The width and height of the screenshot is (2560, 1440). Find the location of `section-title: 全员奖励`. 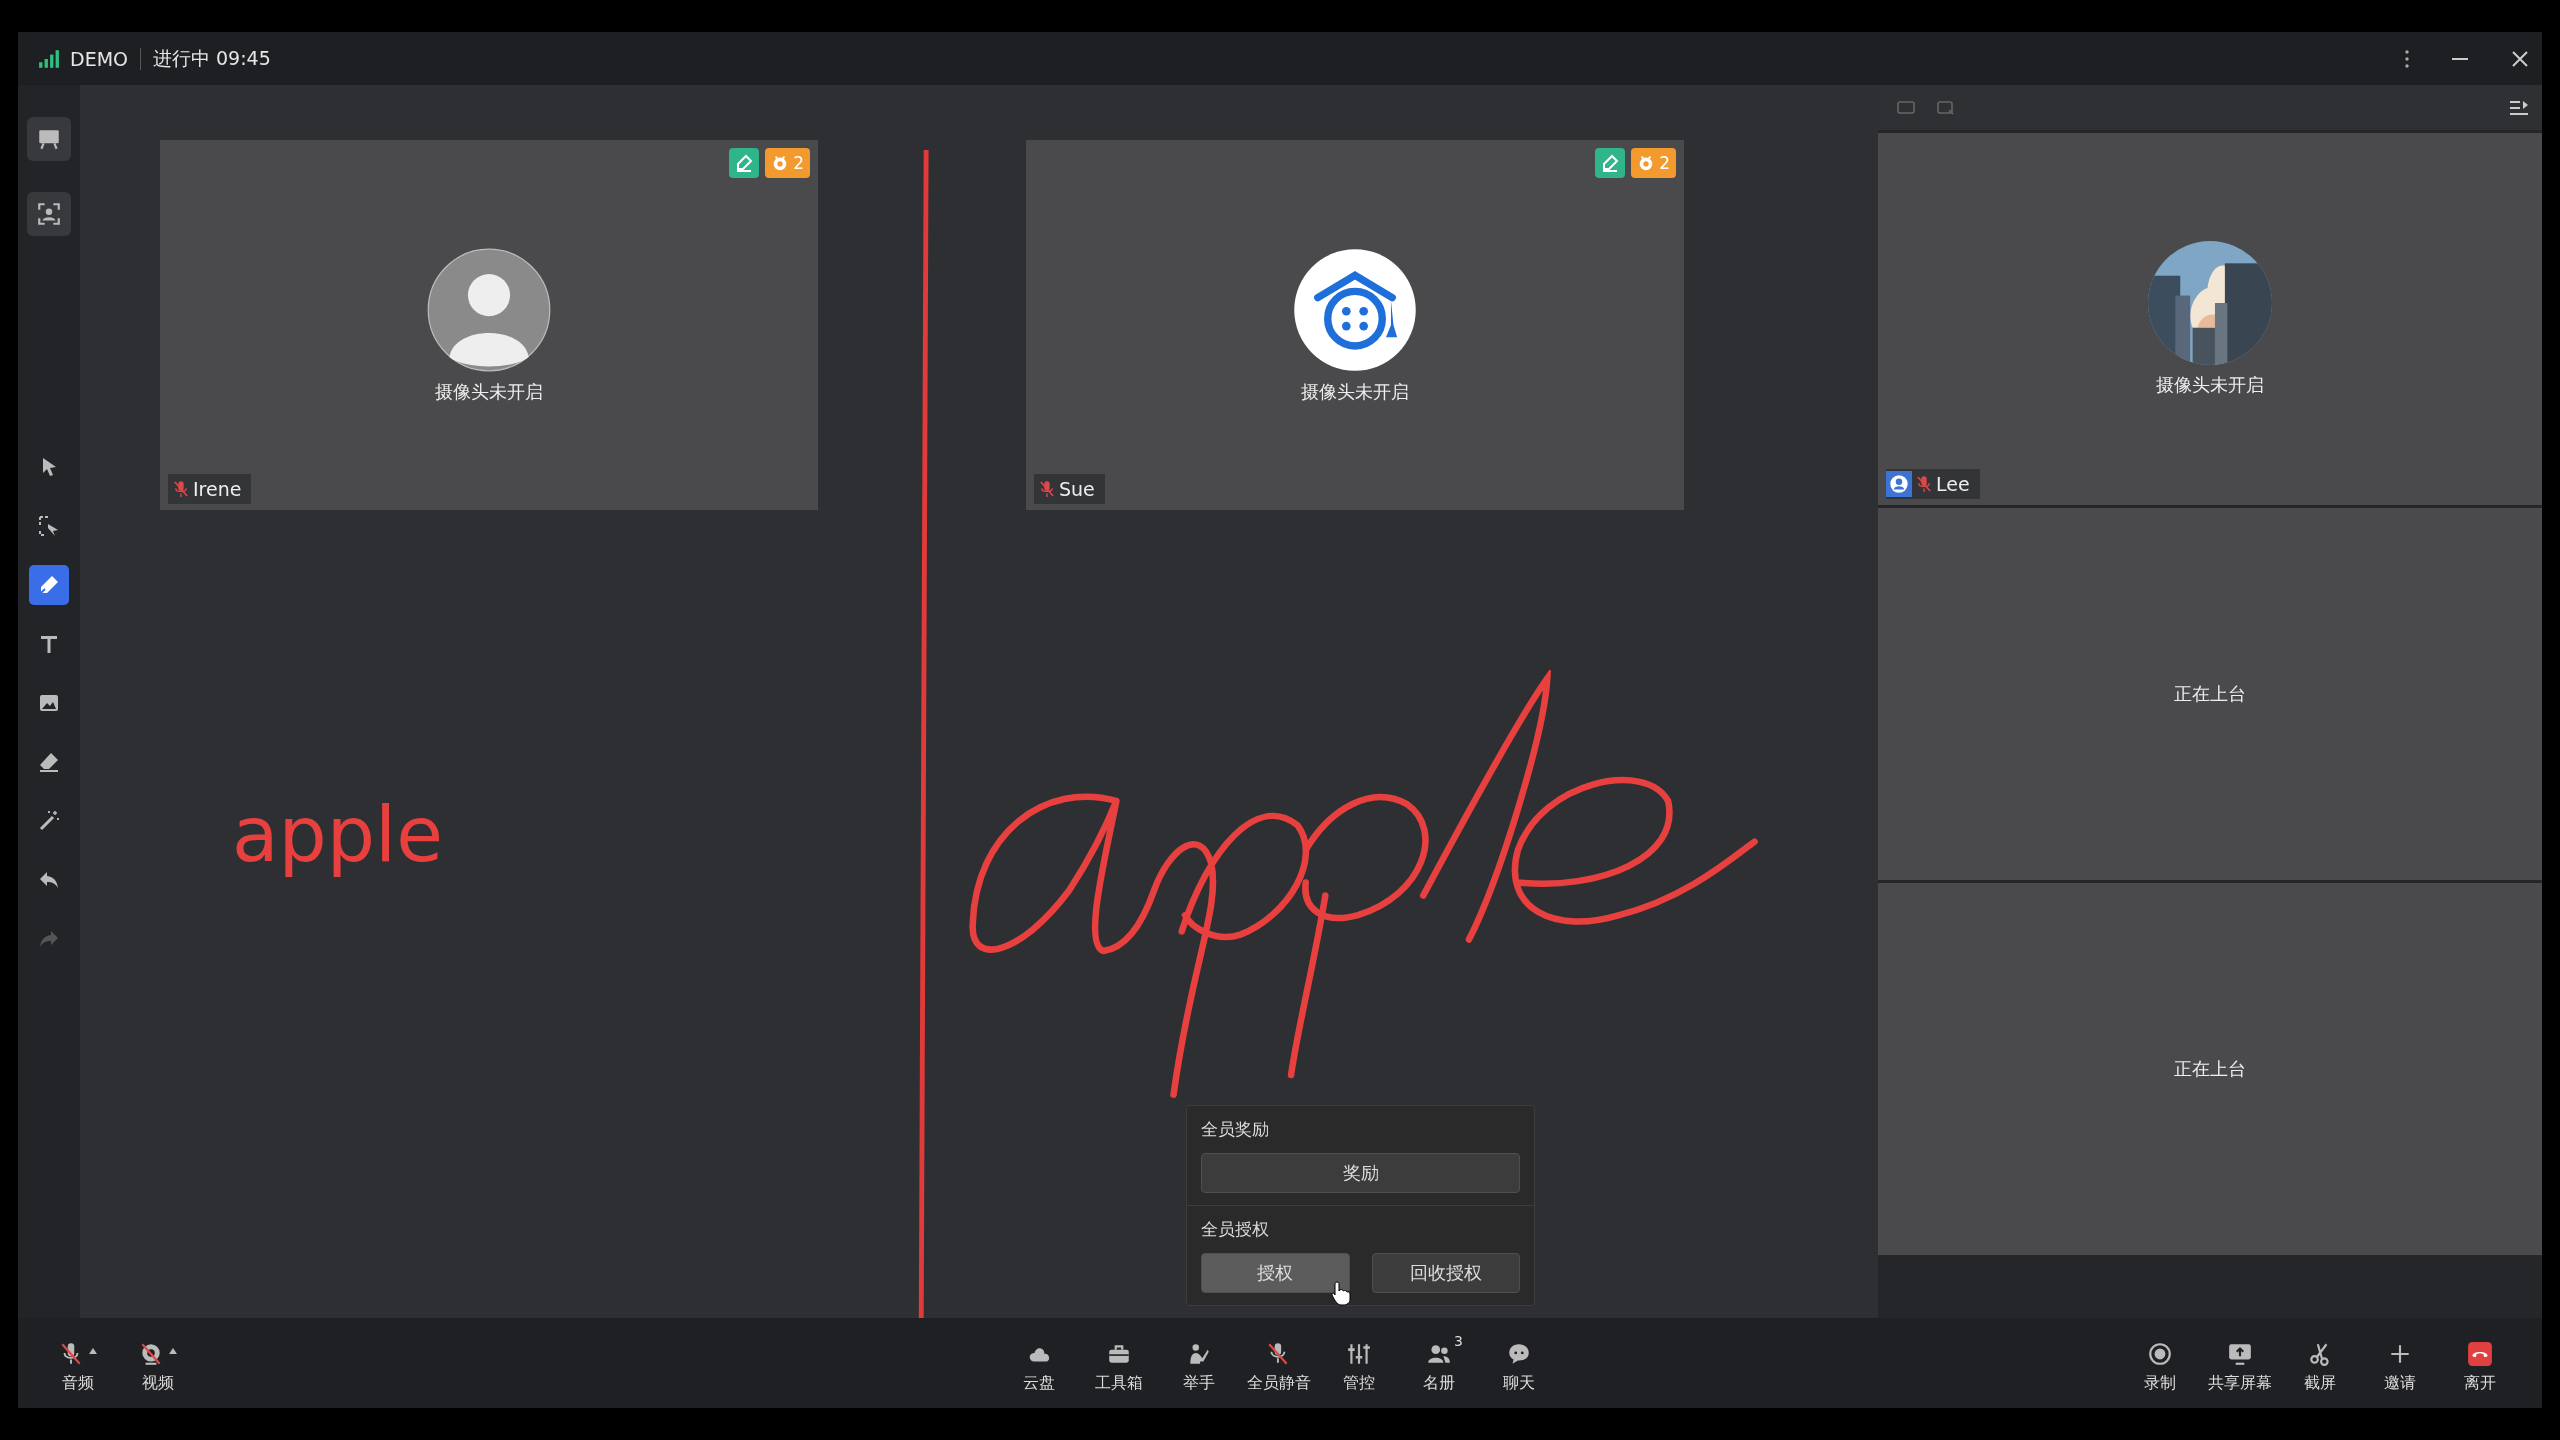

section-title: 全员奖励 is located at coordinates (1235, 1129).